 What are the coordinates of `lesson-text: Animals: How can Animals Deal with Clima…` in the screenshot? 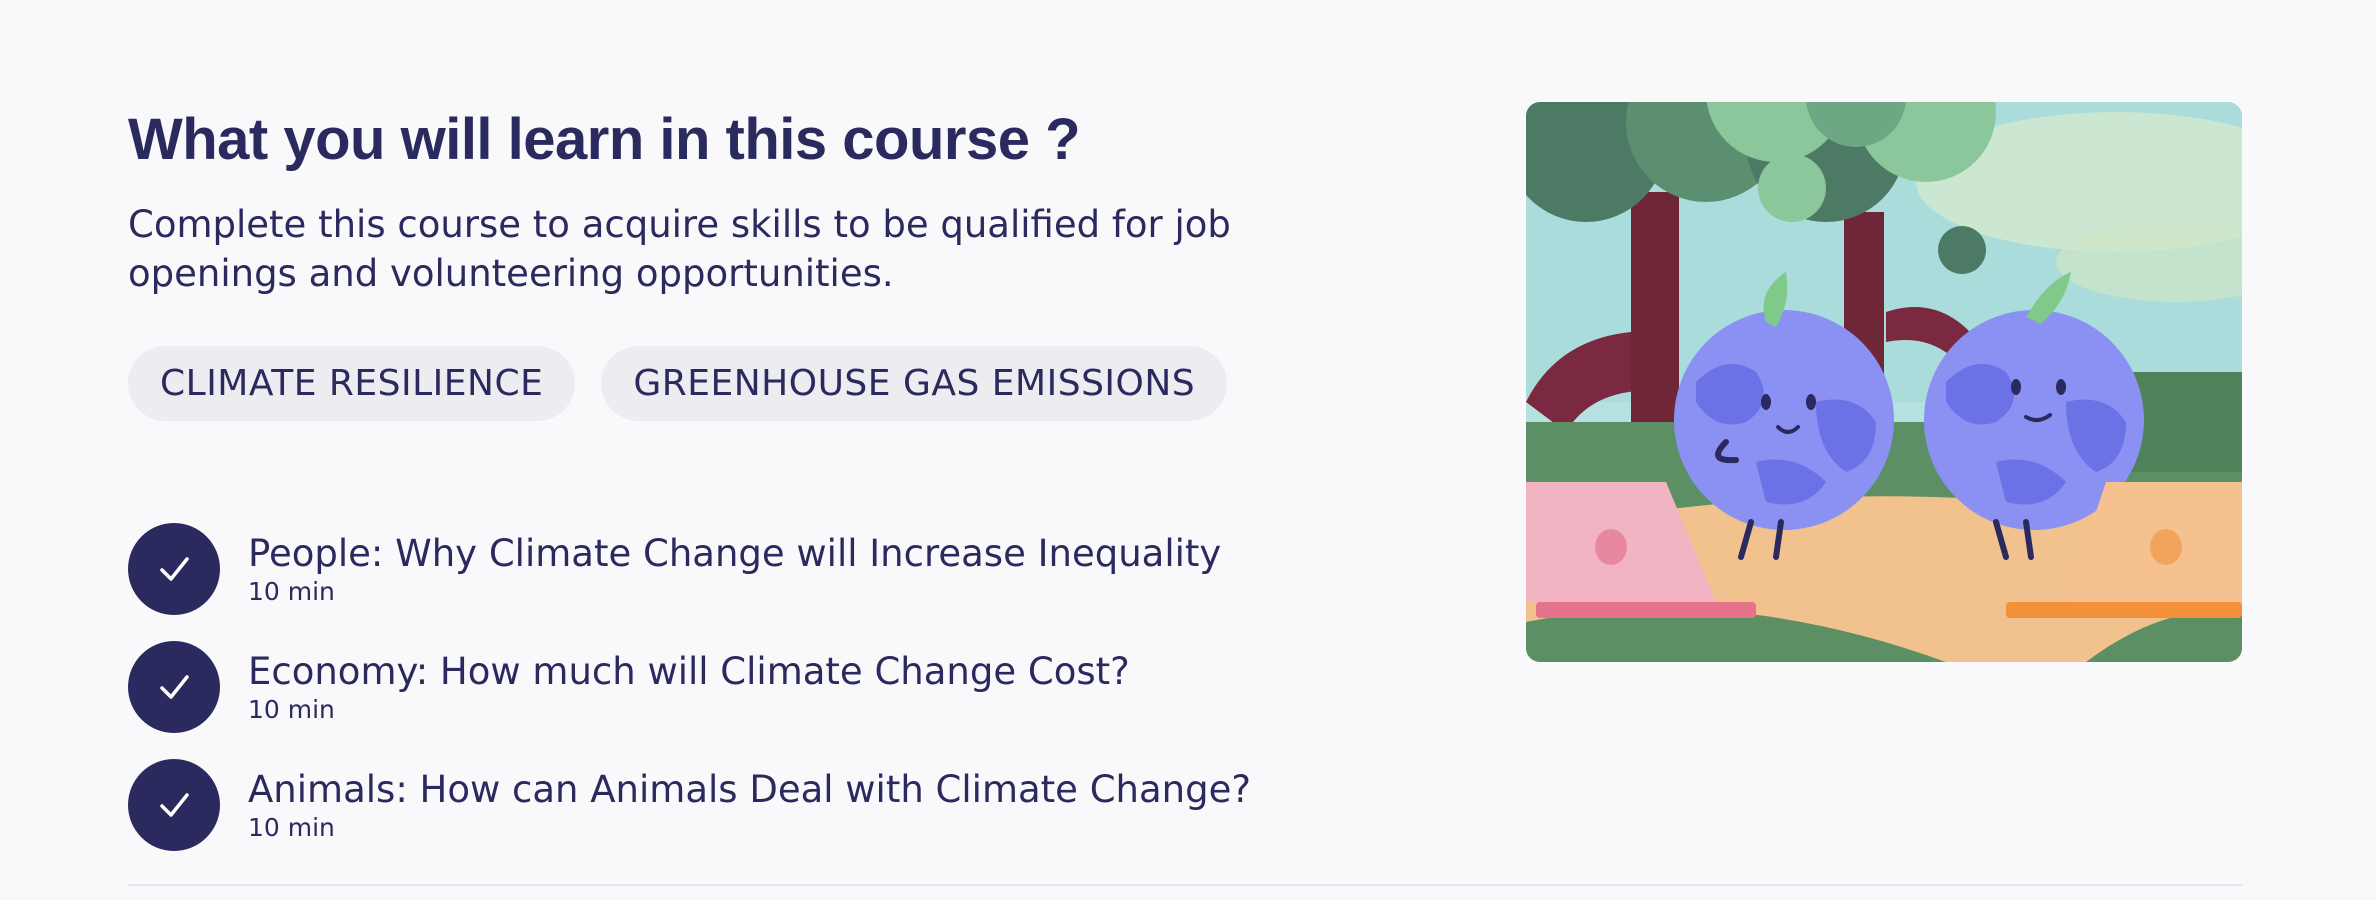 It's located at (749, 805).